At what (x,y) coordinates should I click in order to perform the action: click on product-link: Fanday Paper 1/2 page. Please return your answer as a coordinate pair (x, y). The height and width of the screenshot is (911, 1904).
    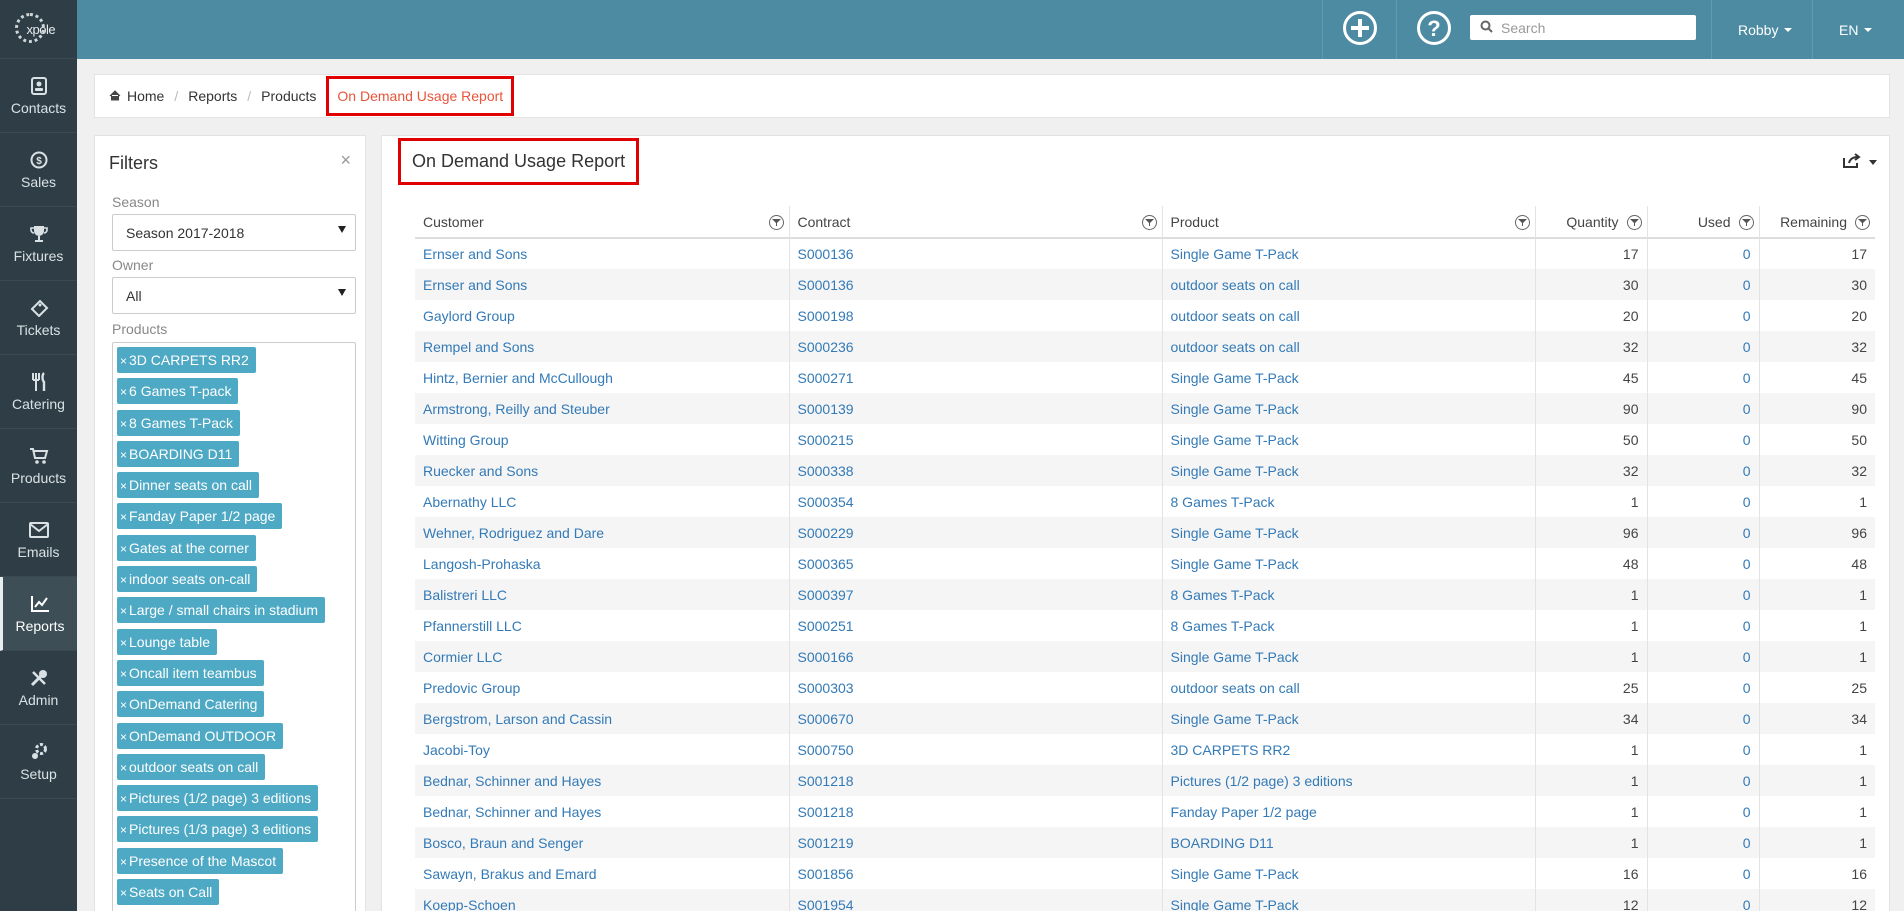
    Looking at the image, I should click on (1348, 811).